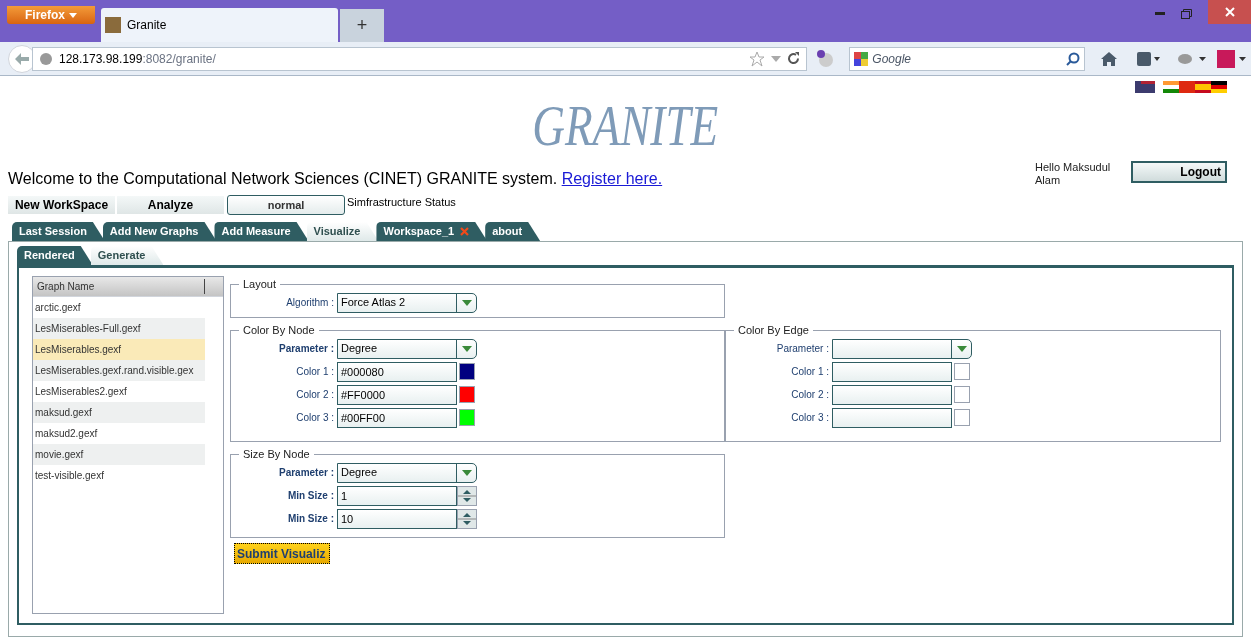 The height and width of the screenshot is (641, 1251). Describe the element at coordinates (362, 25) in the screenshot. I see `new-tab-button: +` at that location.